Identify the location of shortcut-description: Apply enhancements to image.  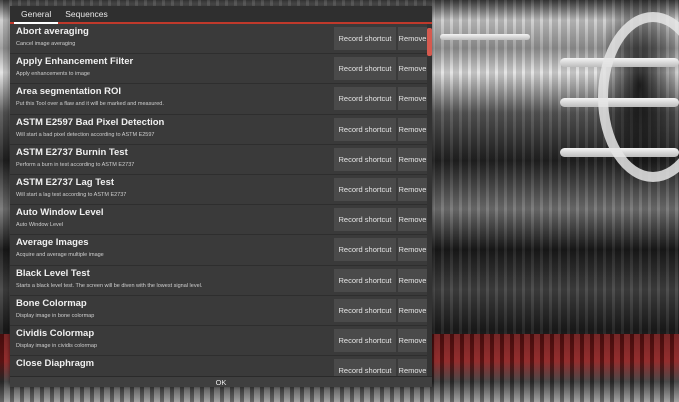
(53, 74).